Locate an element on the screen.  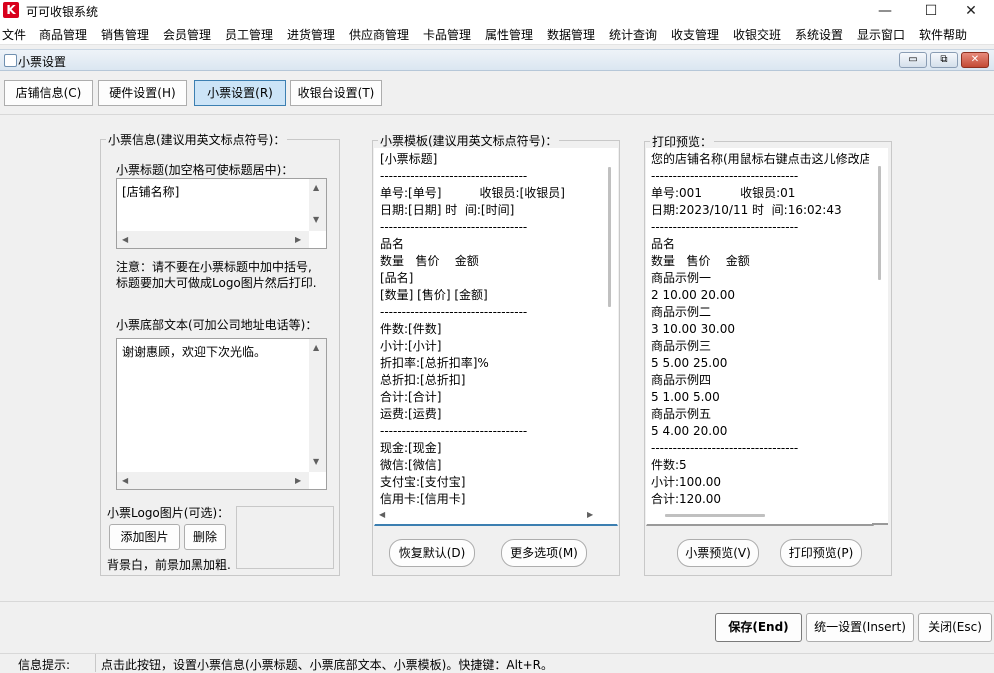
app-title: 可可收银系统 is located at coordinates (62, 12).